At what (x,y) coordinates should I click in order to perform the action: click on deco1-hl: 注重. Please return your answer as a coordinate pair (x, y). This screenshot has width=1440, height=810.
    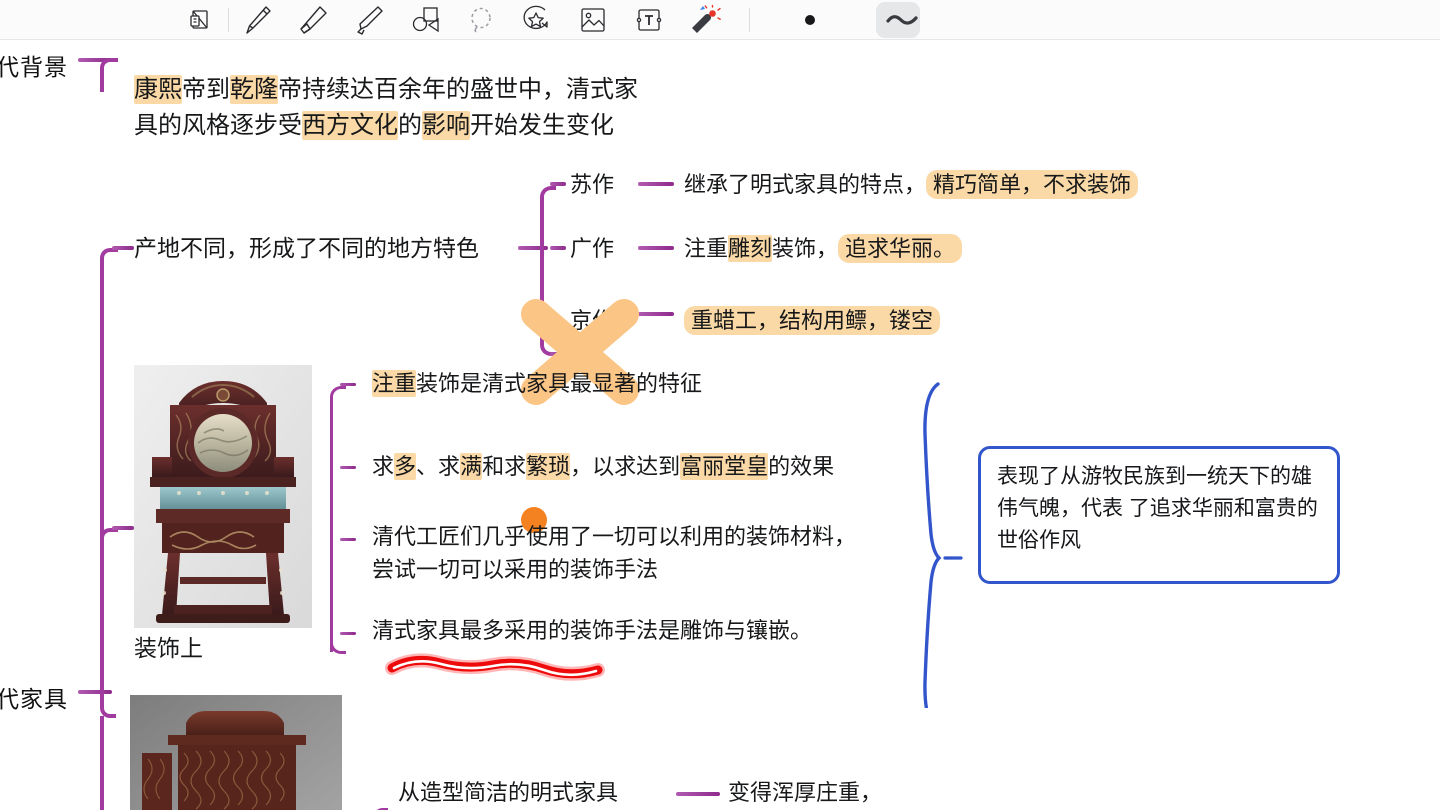
    Looking at the image, I should click on (394, 383).